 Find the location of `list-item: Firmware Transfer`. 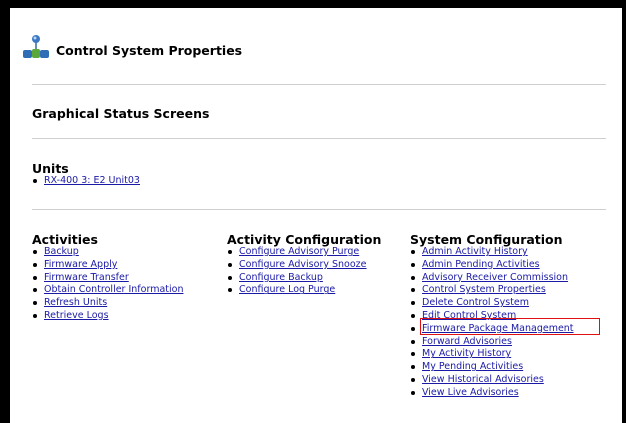

list-item: Firmware Transfer is located at coordinates (107, 278).